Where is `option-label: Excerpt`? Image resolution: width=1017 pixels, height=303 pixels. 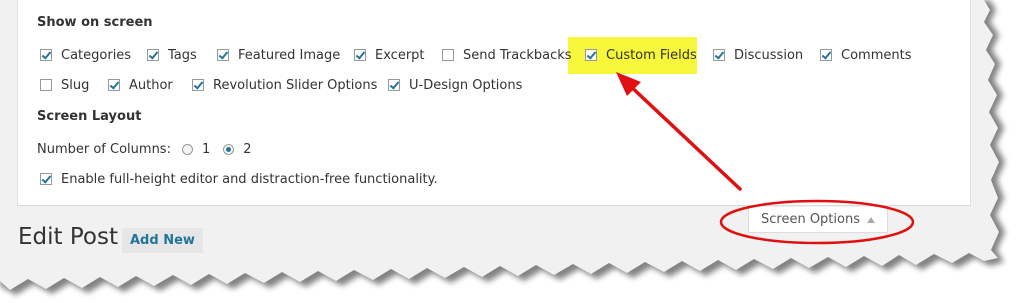 option-label: Excerpt is located at coordinates (400, 55).